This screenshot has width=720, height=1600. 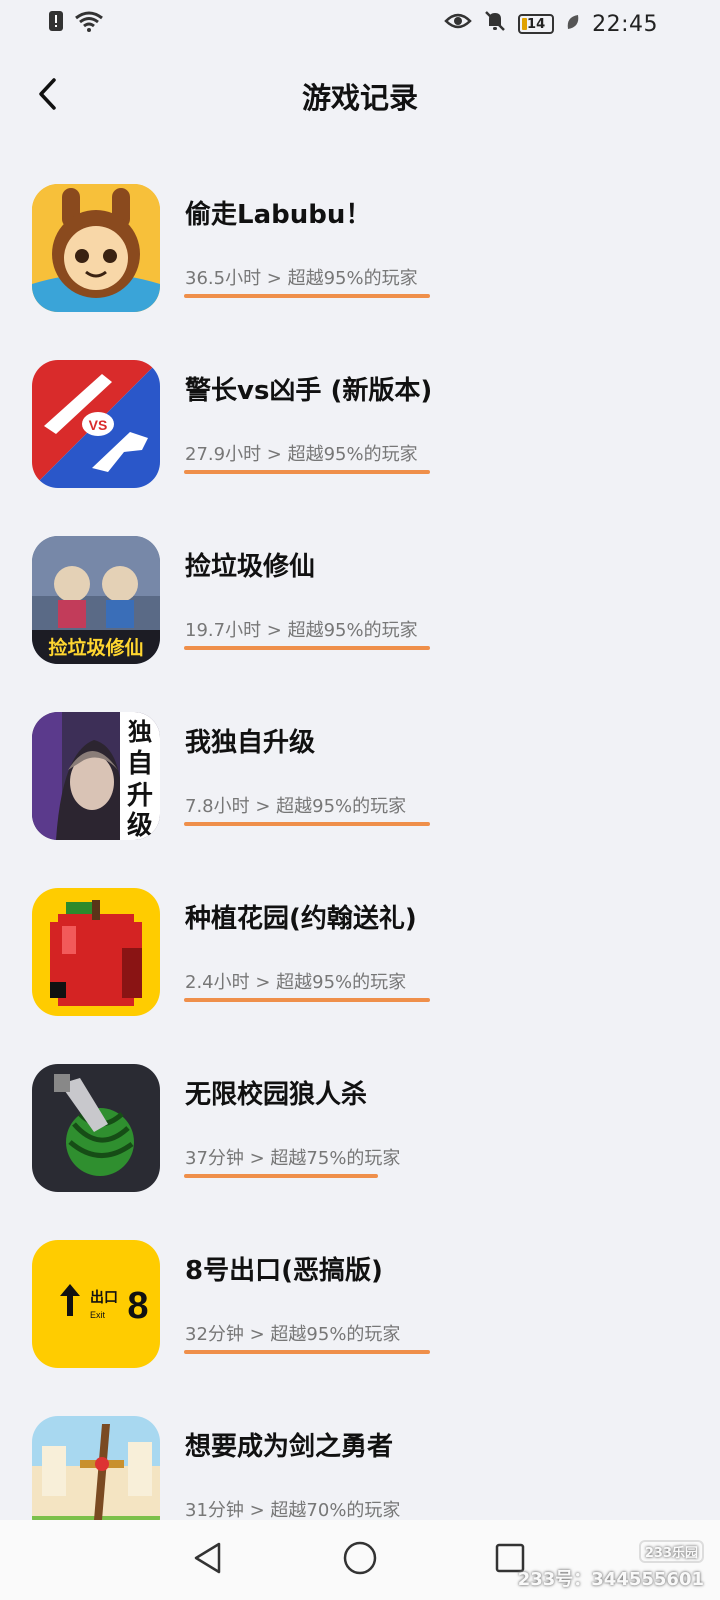 I want to click on game-playtime: 7.8小时 > 超越95%的玩家, so click(x=296, y=806).